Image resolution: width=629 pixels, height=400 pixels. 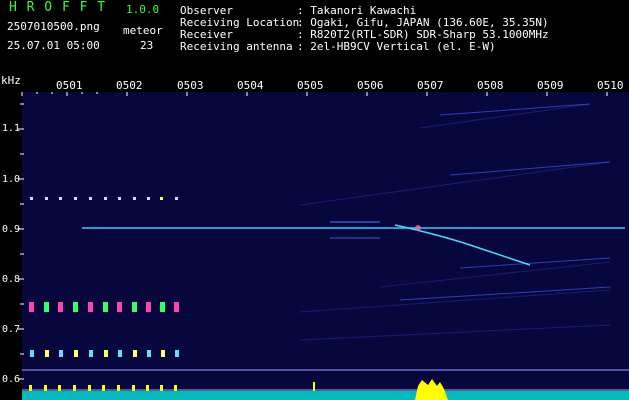 I want to click on power-bar, so click(x=325, y=395).